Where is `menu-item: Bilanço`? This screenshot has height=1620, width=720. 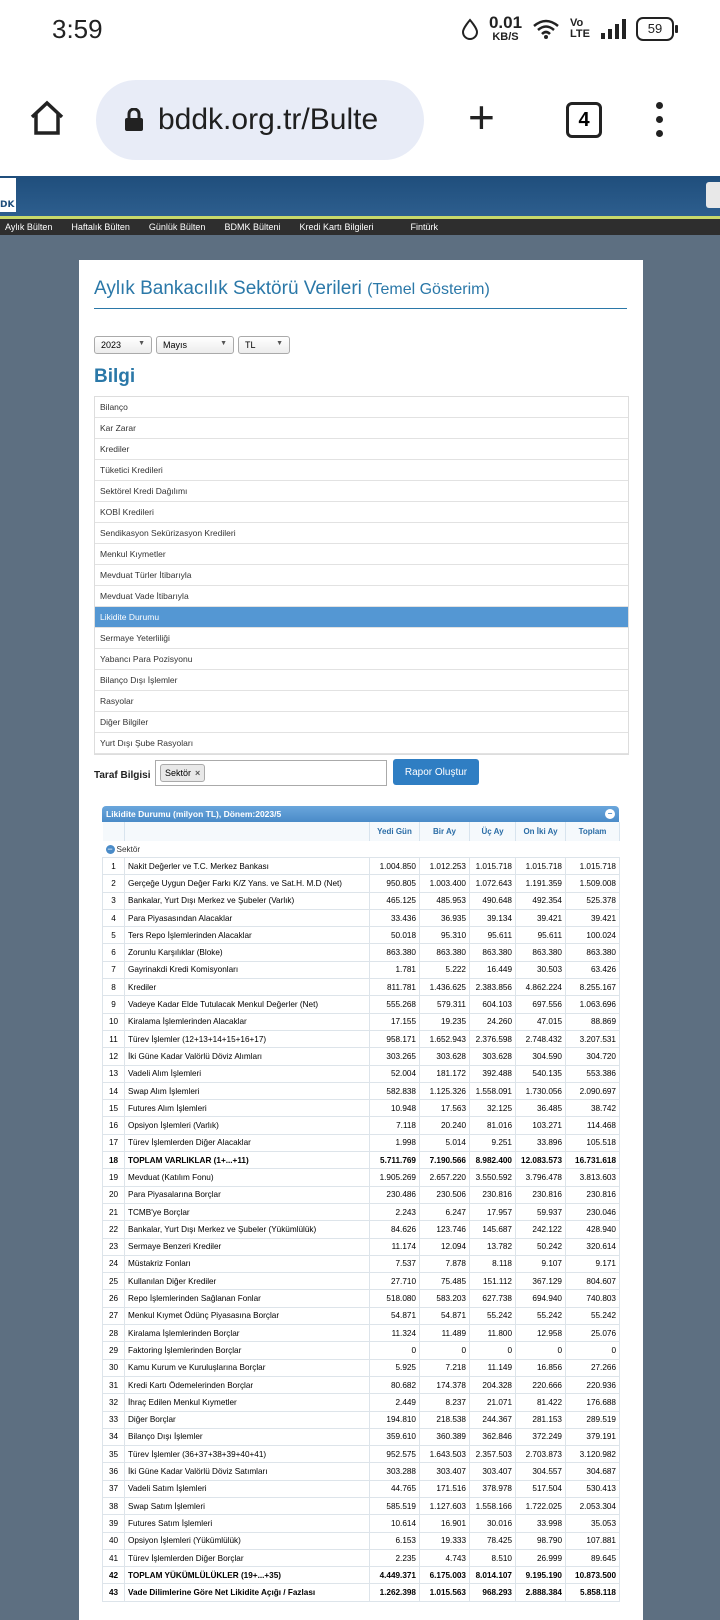 menu-item: Bilanço is located at coordinates (361, 407).